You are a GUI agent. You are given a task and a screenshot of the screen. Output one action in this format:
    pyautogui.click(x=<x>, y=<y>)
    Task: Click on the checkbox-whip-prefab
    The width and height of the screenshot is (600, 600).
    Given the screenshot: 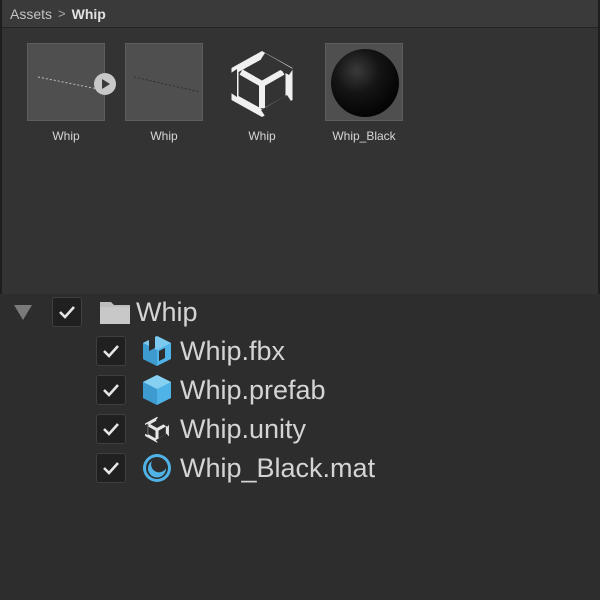 What is the action you would take?
    pyautogui.click(x=111, y=390)
    